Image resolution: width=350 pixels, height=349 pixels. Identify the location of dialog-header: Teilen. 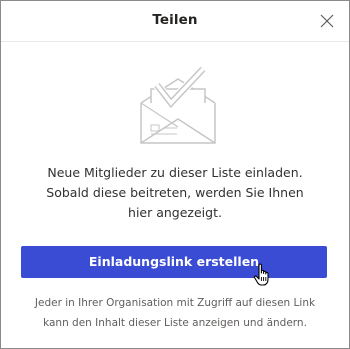
(175, 21).